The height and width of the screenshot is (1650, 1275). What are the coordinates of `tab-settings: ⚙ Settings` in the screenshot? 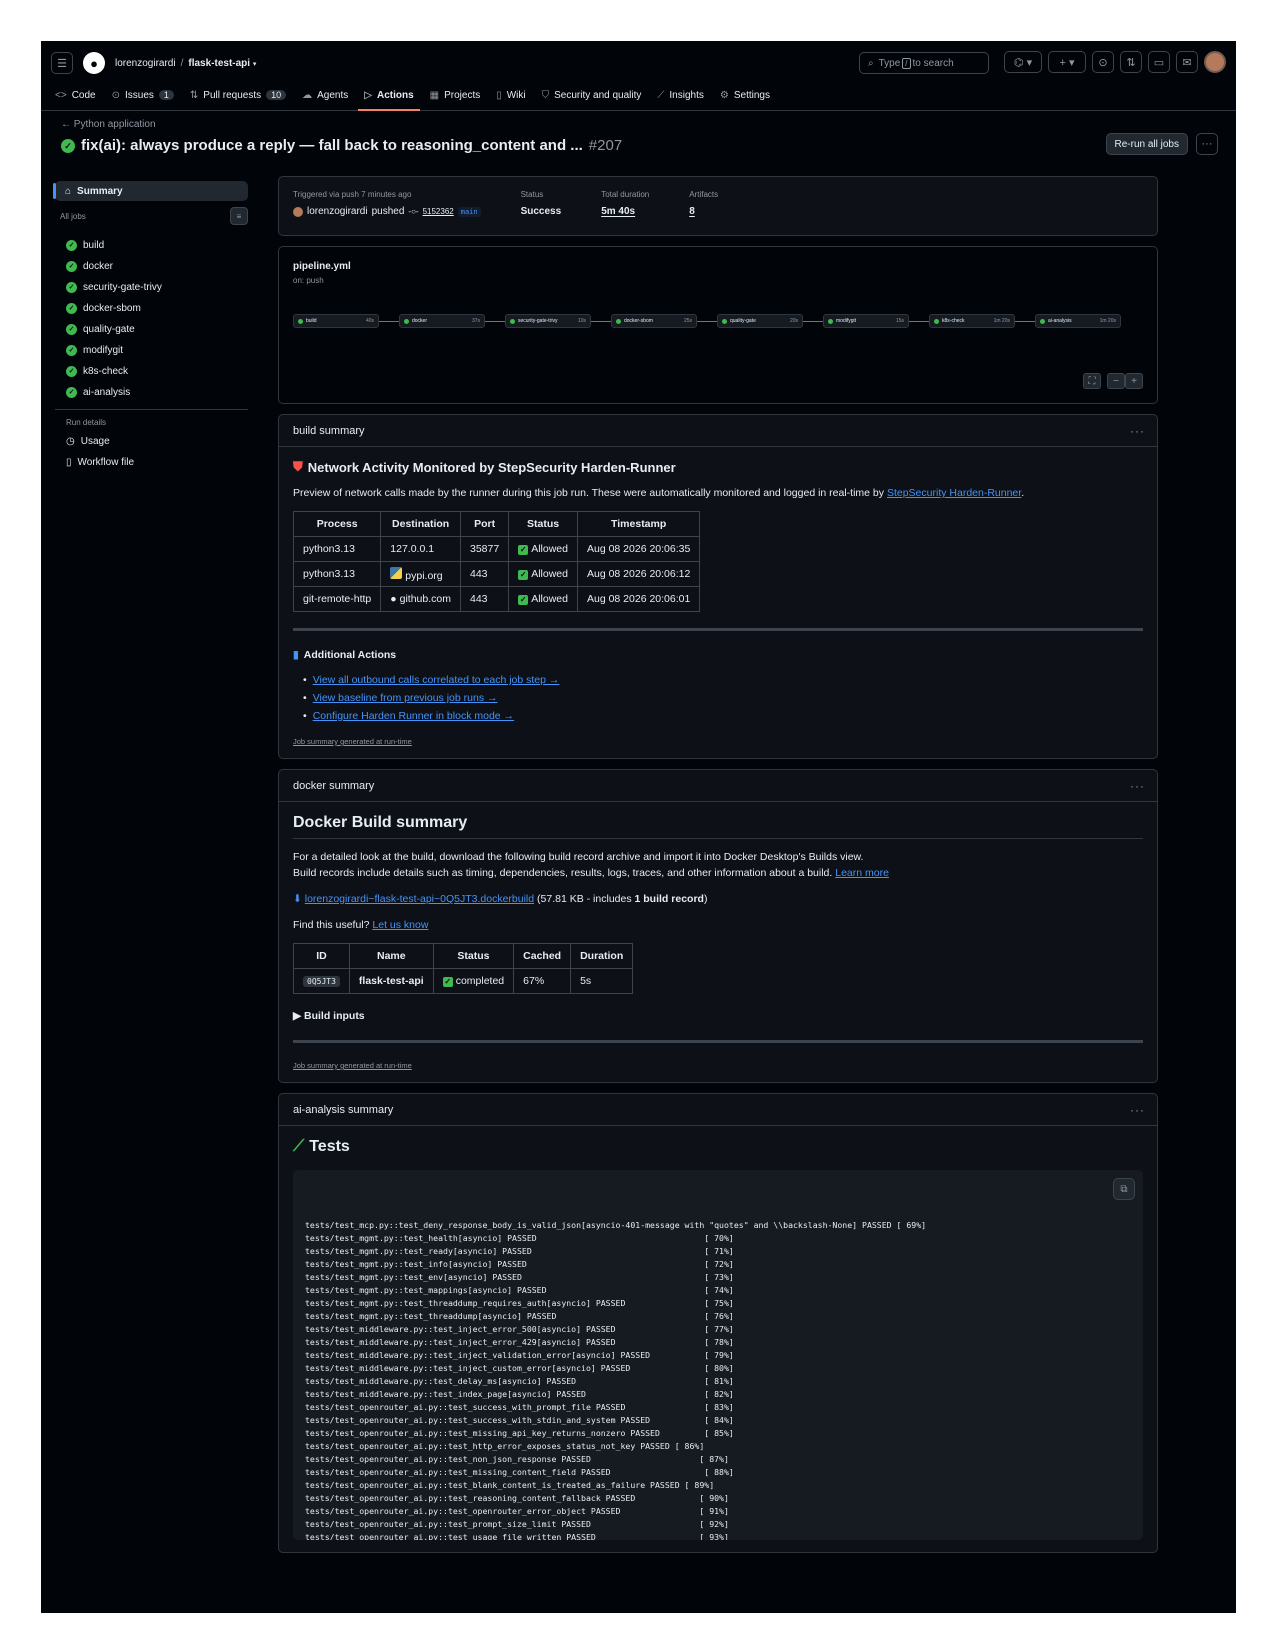 It's located at (745, 95).